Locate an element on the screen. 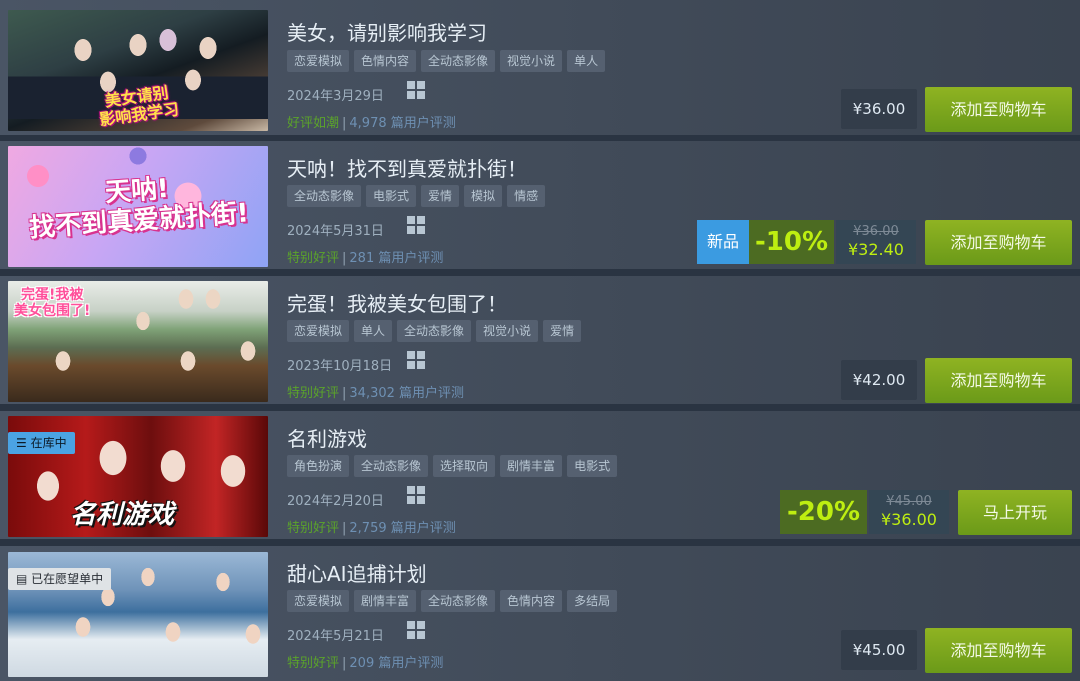 This screenshot has width=1080, height=681. wishlist-badge: ▤ 已在愿望单中 is located at coordinates (60, 579).